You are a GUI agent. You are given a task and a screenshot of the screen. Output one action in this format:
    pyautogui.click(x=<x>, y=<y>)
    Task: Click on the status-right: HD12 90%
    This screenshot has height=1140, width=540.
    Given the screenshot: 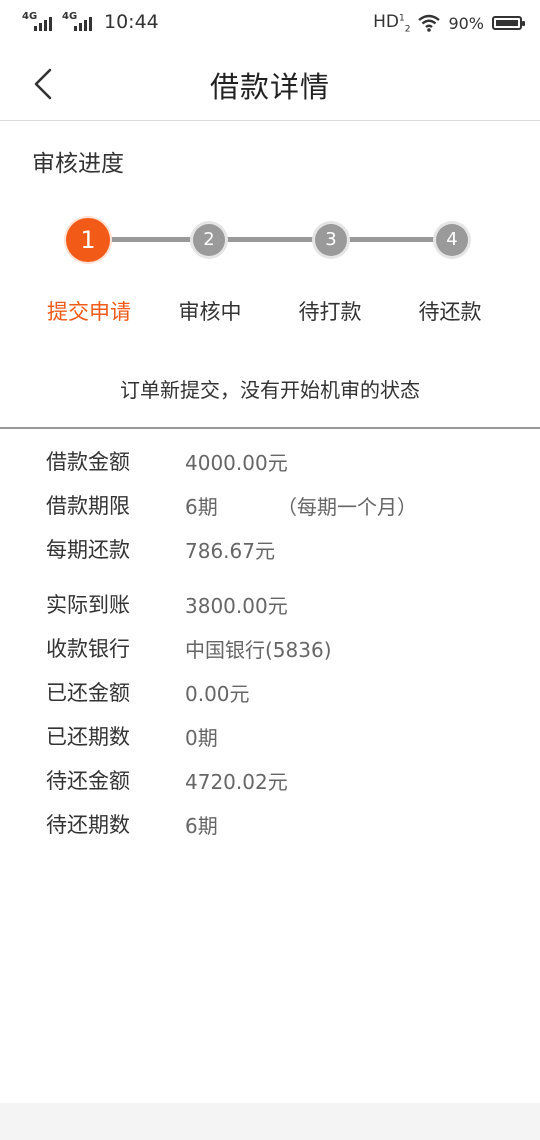 What is the action you would take?
    pyautogui.click(x=449, y=23)
    